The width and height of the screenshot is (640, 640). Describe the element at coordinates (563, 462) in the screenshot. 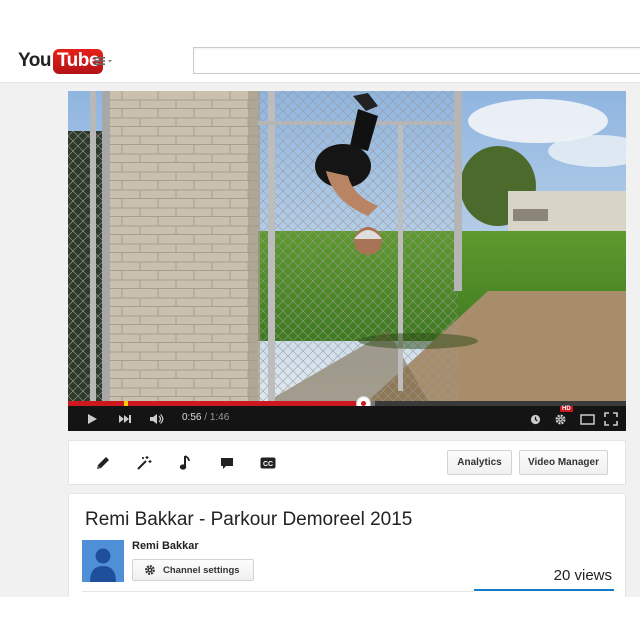

I see `video-manager-button: Video Manager` at that location.